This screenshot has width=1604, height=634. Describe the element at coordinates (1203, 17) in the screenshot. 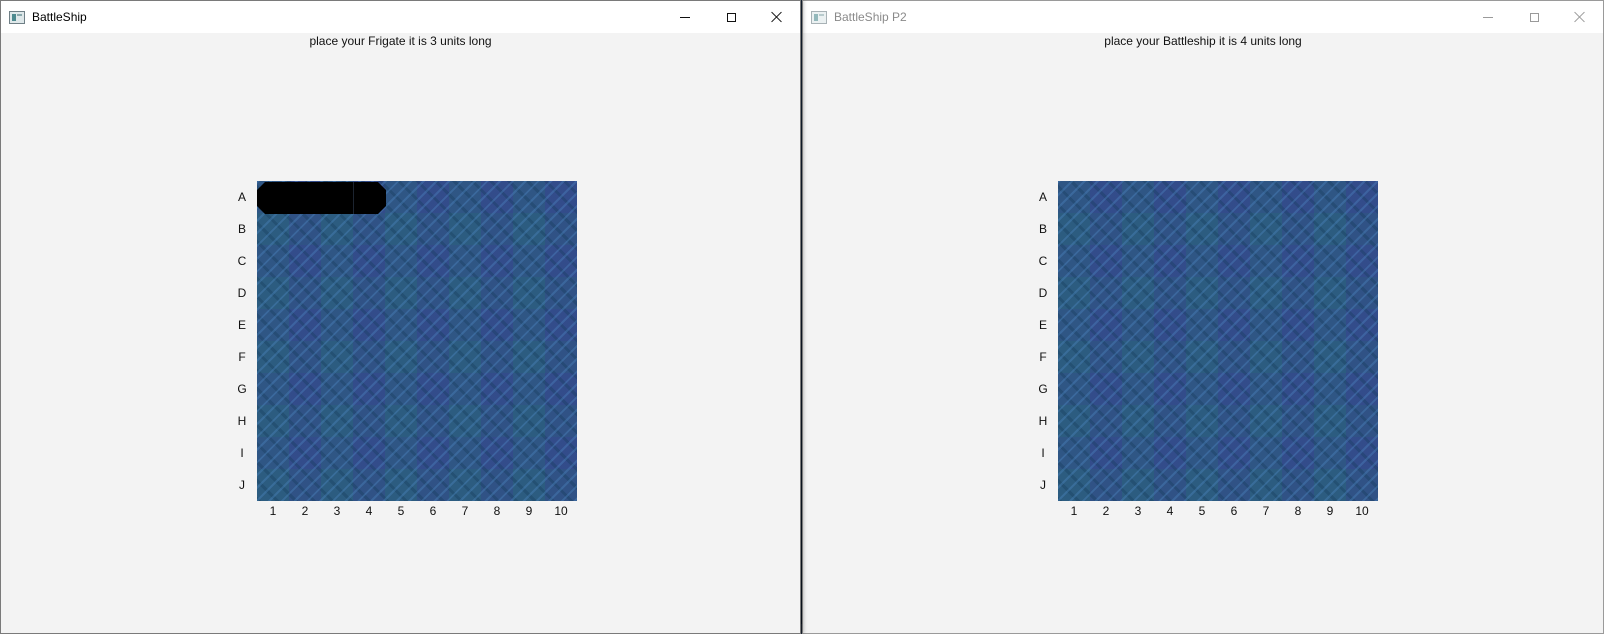

I see `title-bar: BattleShip P2` at that location.